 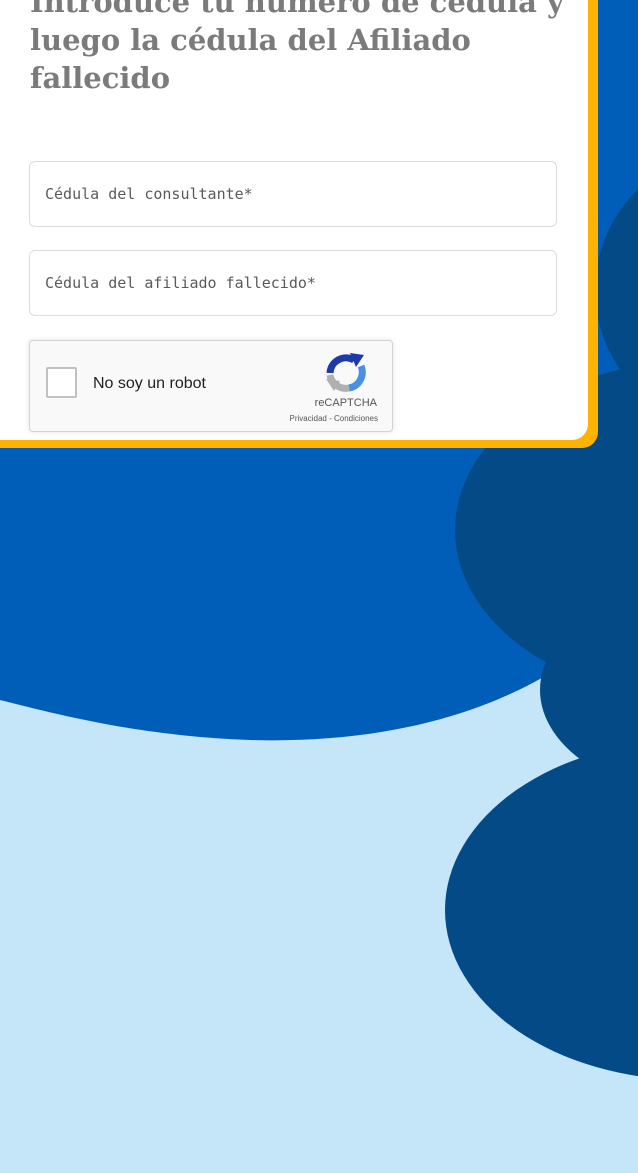 What do you see at coordinates (356, 418) in the screenshot?
I see `recaptcha-terms-link: Condiciones` at bounding box center [356, 418].